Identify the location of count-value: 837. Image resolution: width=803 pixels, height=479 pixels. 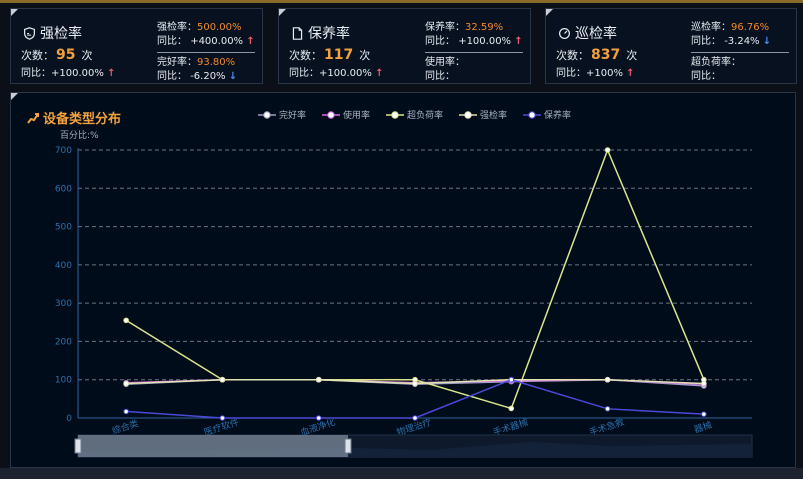
(606, 55).